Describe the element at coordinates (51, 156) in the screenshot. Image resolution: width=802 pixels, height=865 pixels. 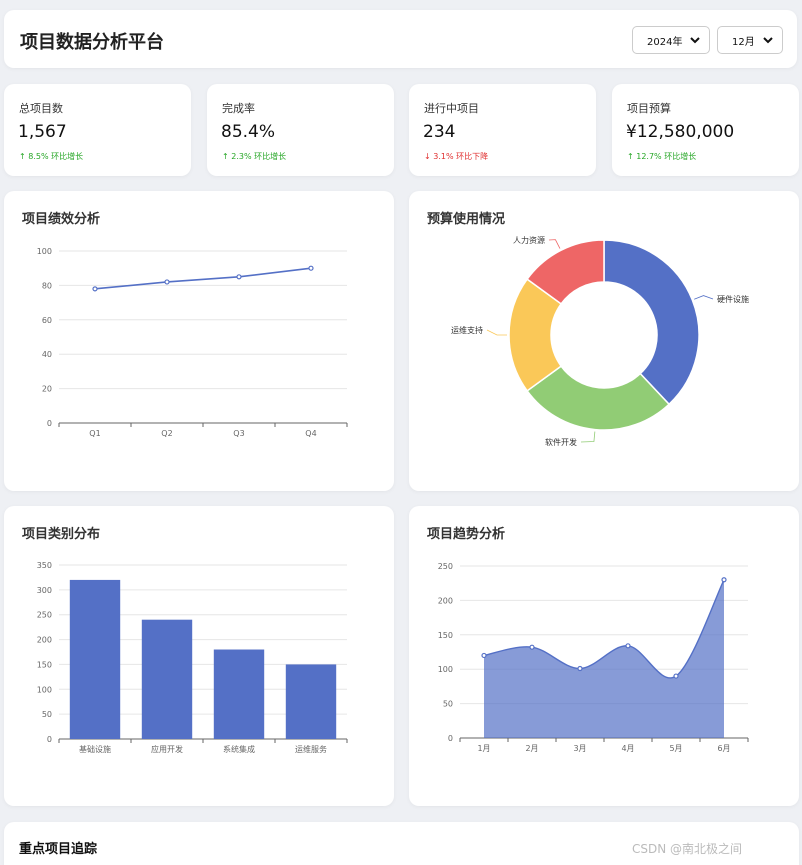
I see `stat-trend: ↑ 8.5% 环比增长` at that location.